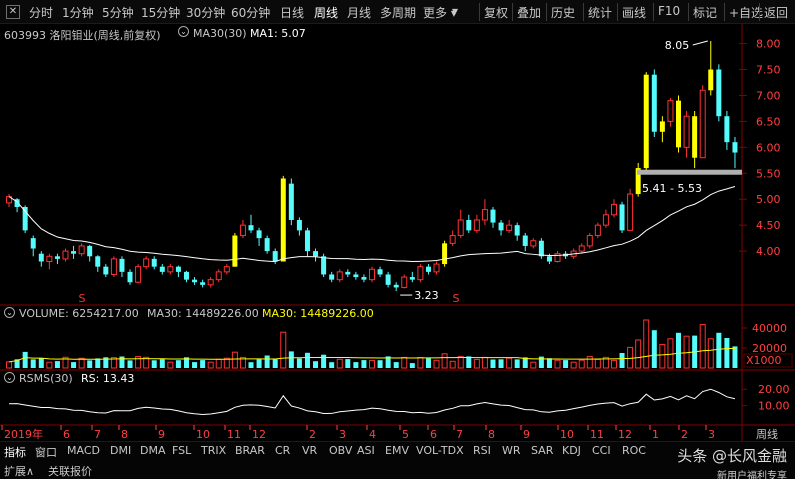  Describe the element at coordinates (768, 70) in the screenshot. I see `price-tick-label: 7.50` at that location.